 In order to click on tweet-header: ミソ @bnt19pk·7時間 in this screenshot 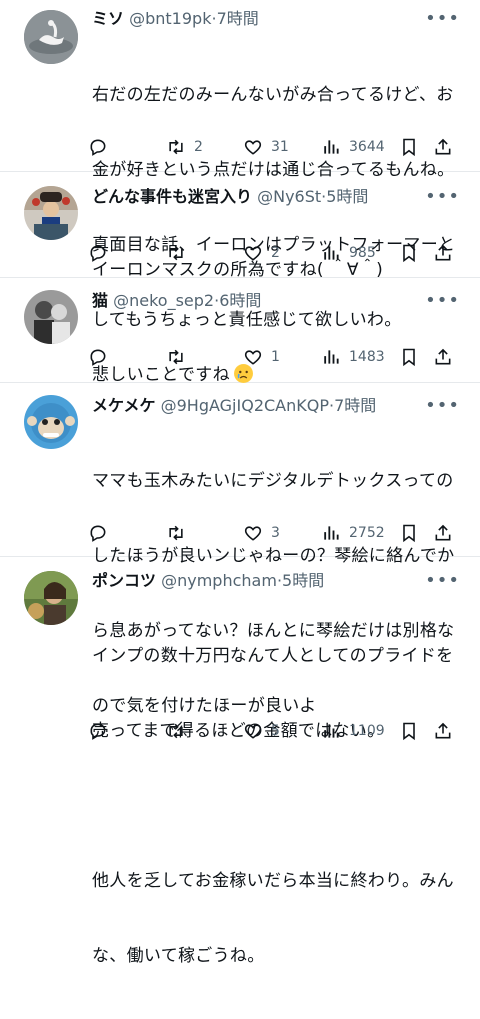, I will do `click(266, 19)`.